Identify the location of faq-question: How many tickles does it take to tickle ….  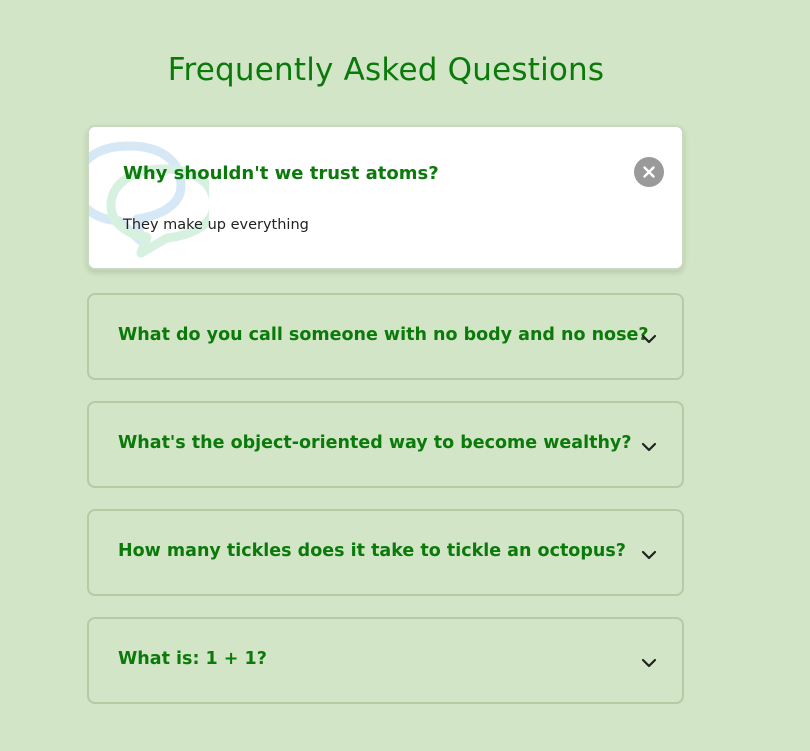
(372, 551).